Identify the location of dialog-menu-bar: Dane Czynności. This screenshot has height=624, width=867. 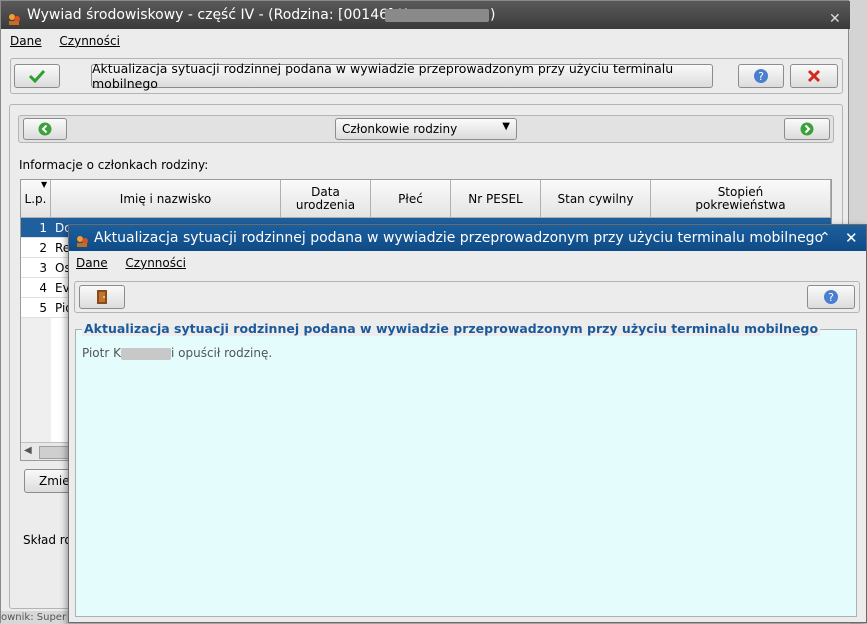
(138, 263).